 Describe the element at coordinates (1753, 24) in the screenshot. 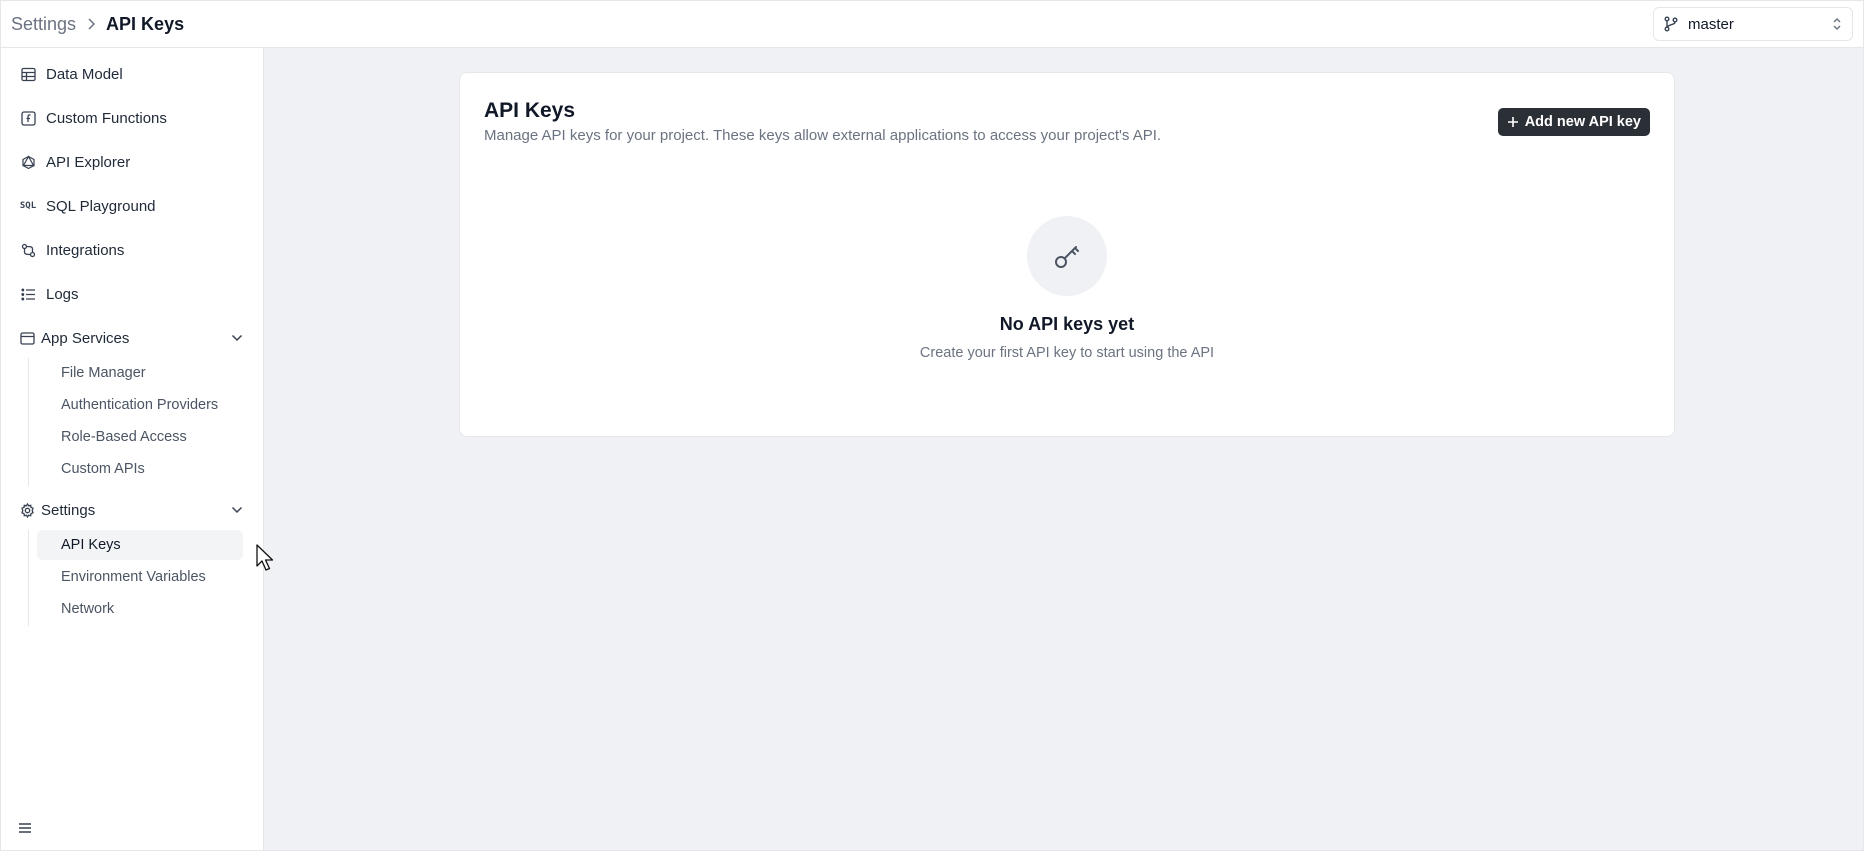

I see `branch-selector: master` at that location.